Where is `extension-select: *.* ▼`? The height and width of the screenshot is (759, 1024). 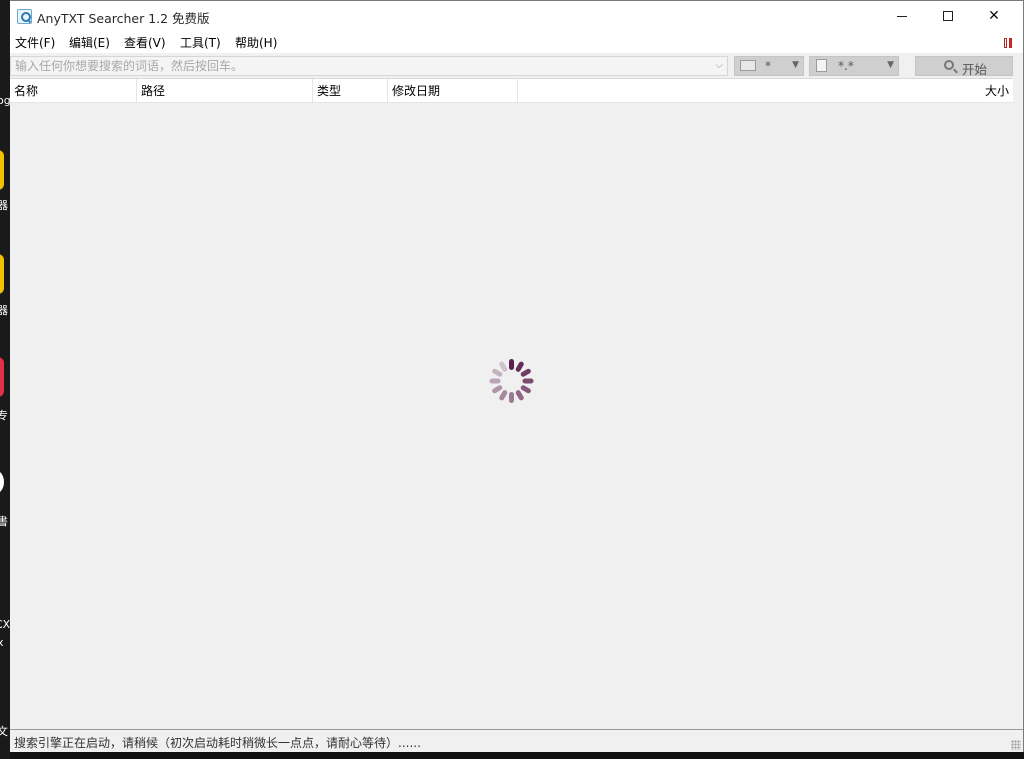 extension-select: *.* ▼ is located at coordinates (854, 66).